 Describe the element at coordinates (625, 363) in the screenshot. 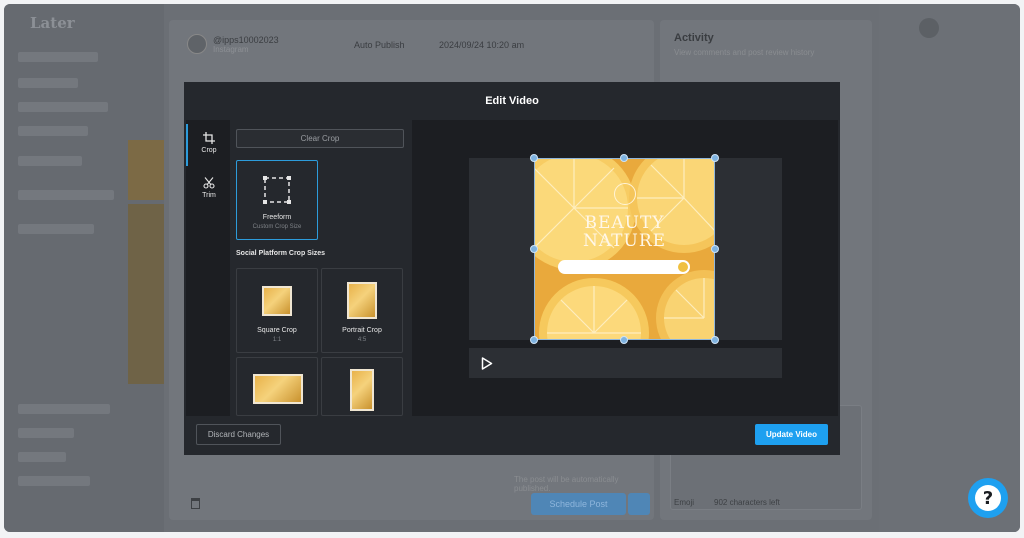

I see `video-playbar` at that location.